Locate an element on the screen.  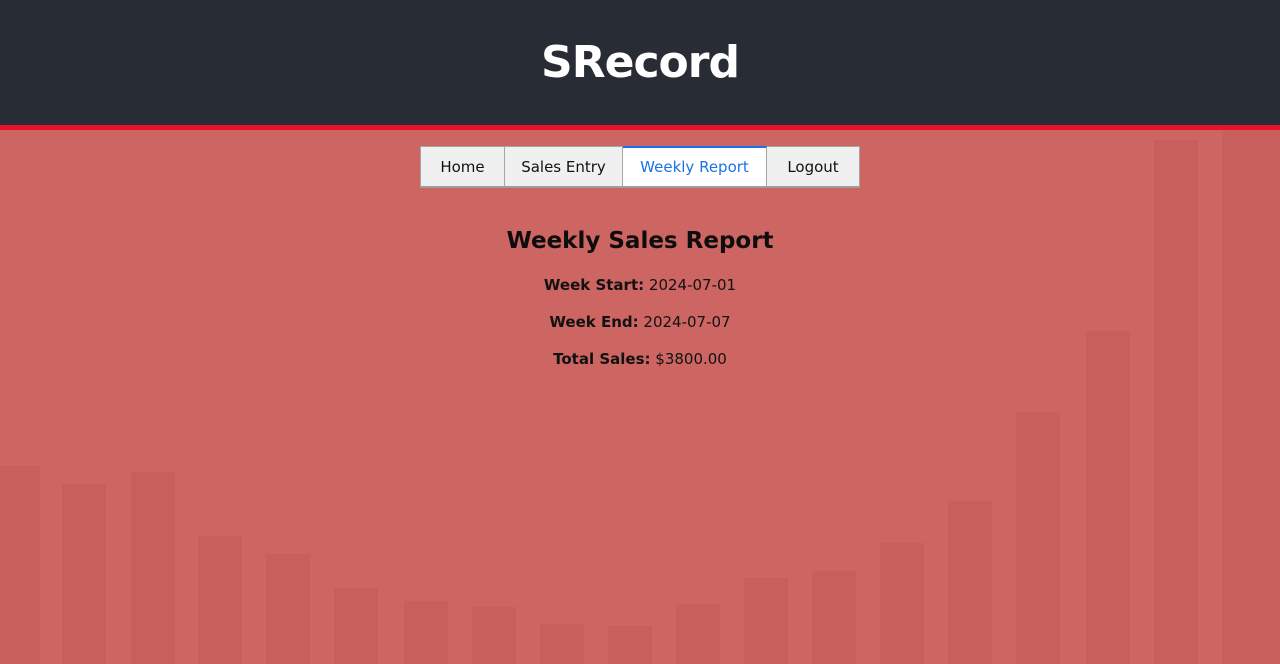
tab-logout: Logout is located at coordinates (813, 167).